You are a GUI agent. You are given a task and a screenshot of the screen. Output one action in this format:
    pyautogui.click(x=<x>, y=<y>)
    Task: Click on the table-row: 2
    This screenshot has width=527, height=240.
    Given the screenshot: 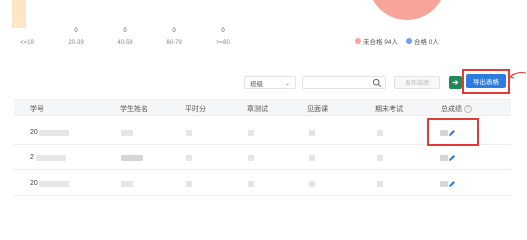 What is the action you would take?
    pyautogui.click(x=262, y=157)
    